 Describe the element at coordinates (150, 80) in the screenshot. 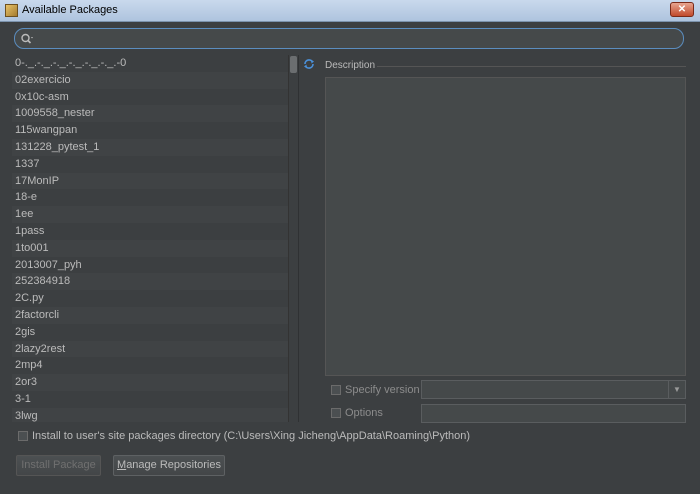

I see `list-item: 02exercicio` at that location.